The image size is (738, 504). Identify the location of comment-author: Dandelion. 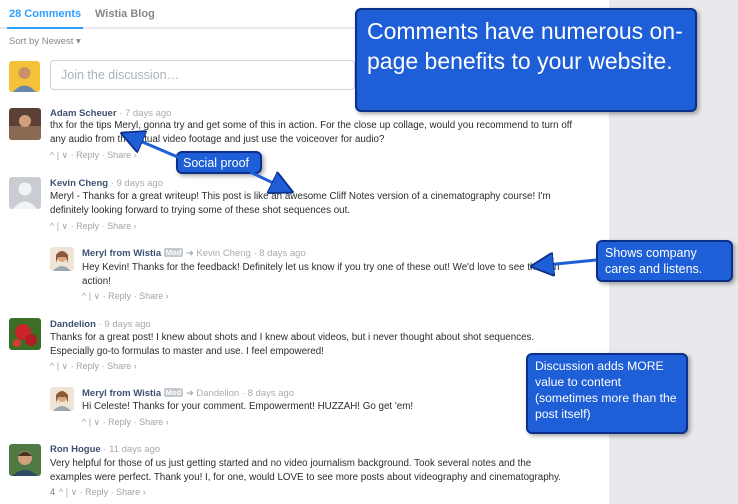
(73, 324).